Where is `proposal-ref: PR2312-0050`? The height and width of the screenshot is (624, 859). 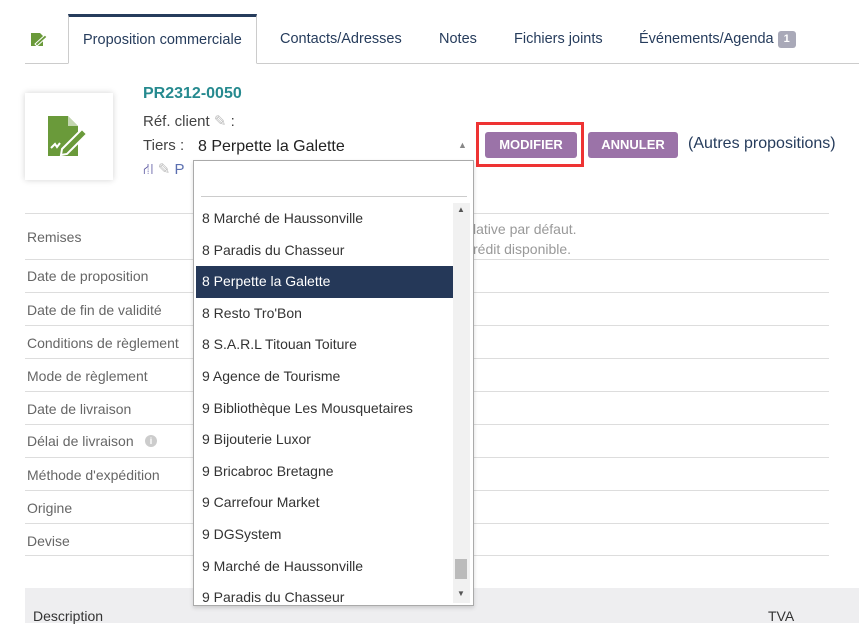 proposal-ref: PR2312-0050 is located at coordinates (192, 93).